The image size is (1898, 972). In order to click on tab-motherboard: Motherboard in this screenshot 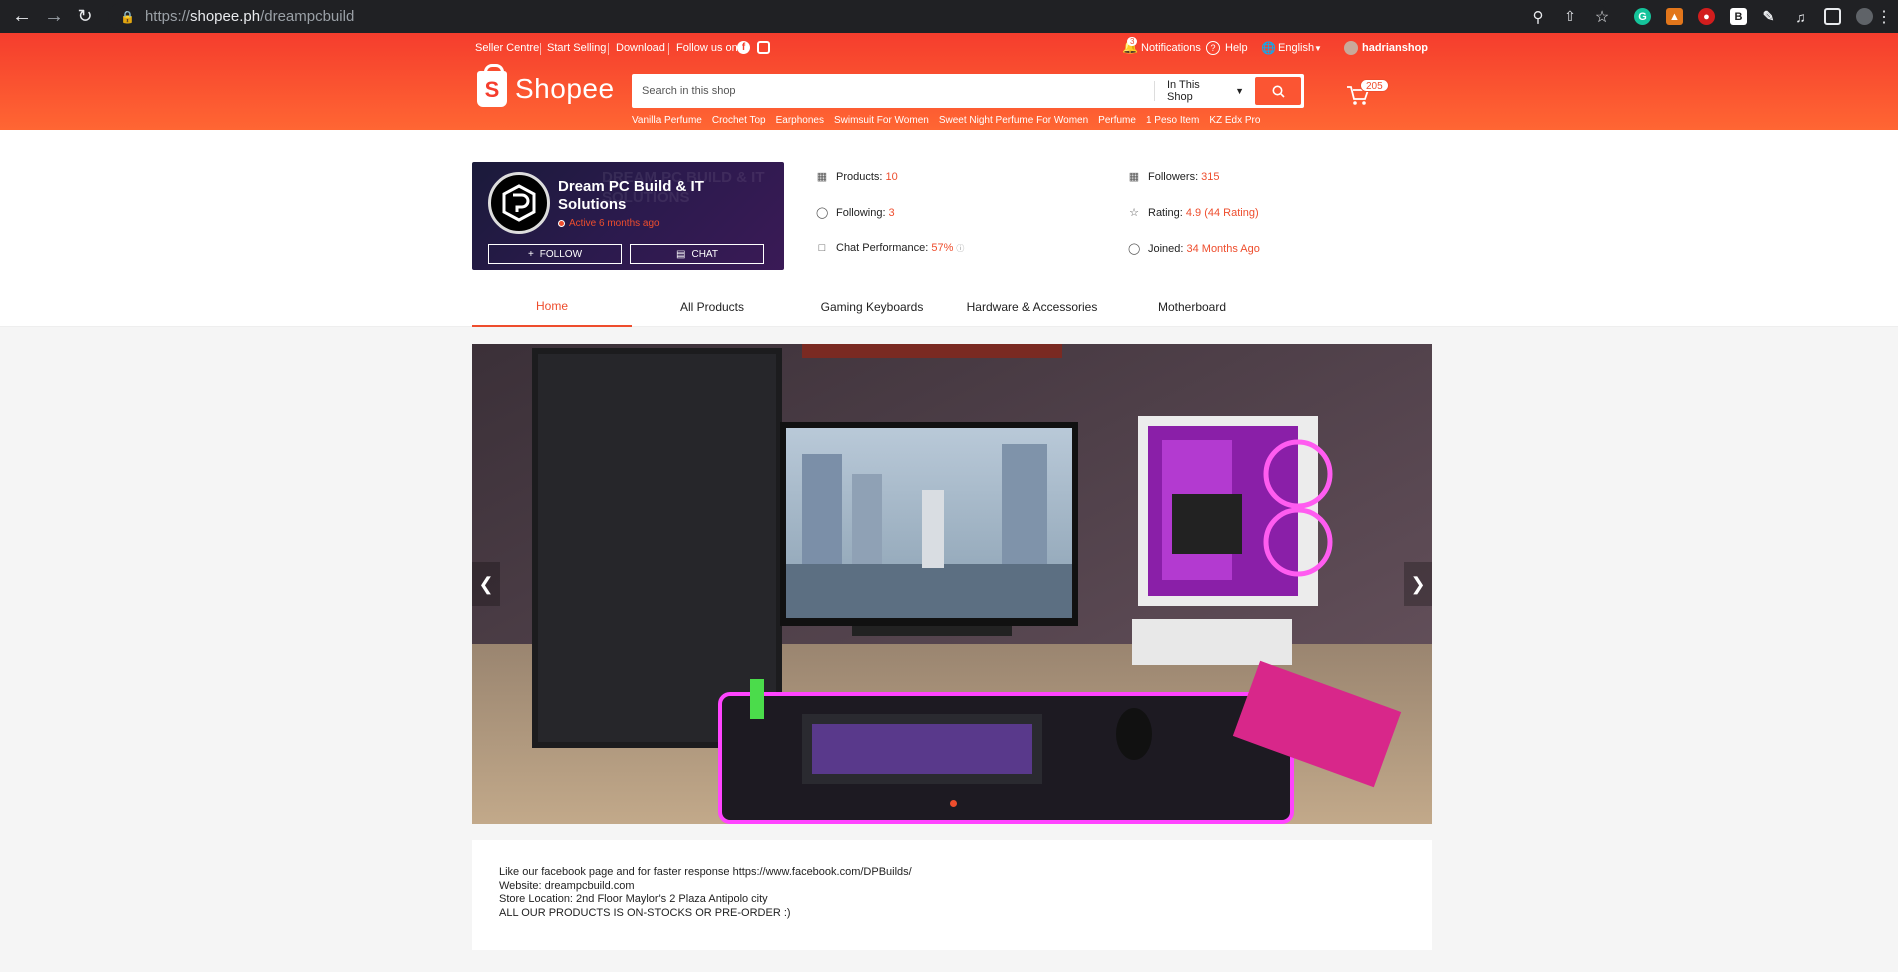, I will do `click(1192, 307)`.